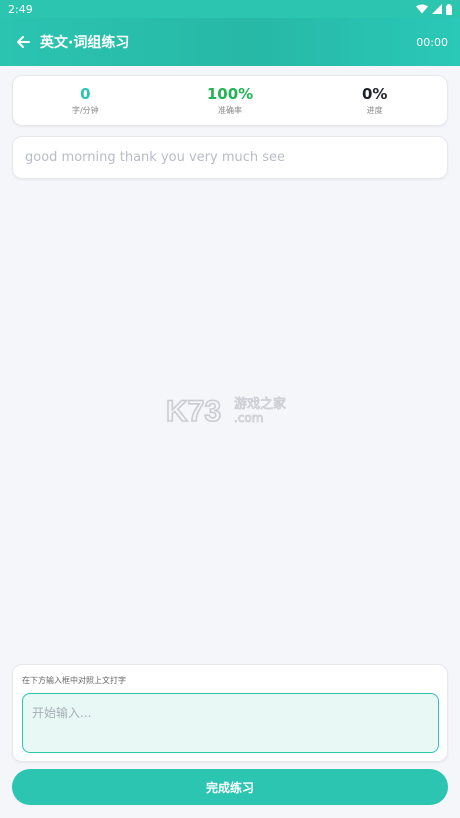 This screenshot has width=460, height=818. I want to click on stat-accuracy-value: 100%, so click(230, 94).